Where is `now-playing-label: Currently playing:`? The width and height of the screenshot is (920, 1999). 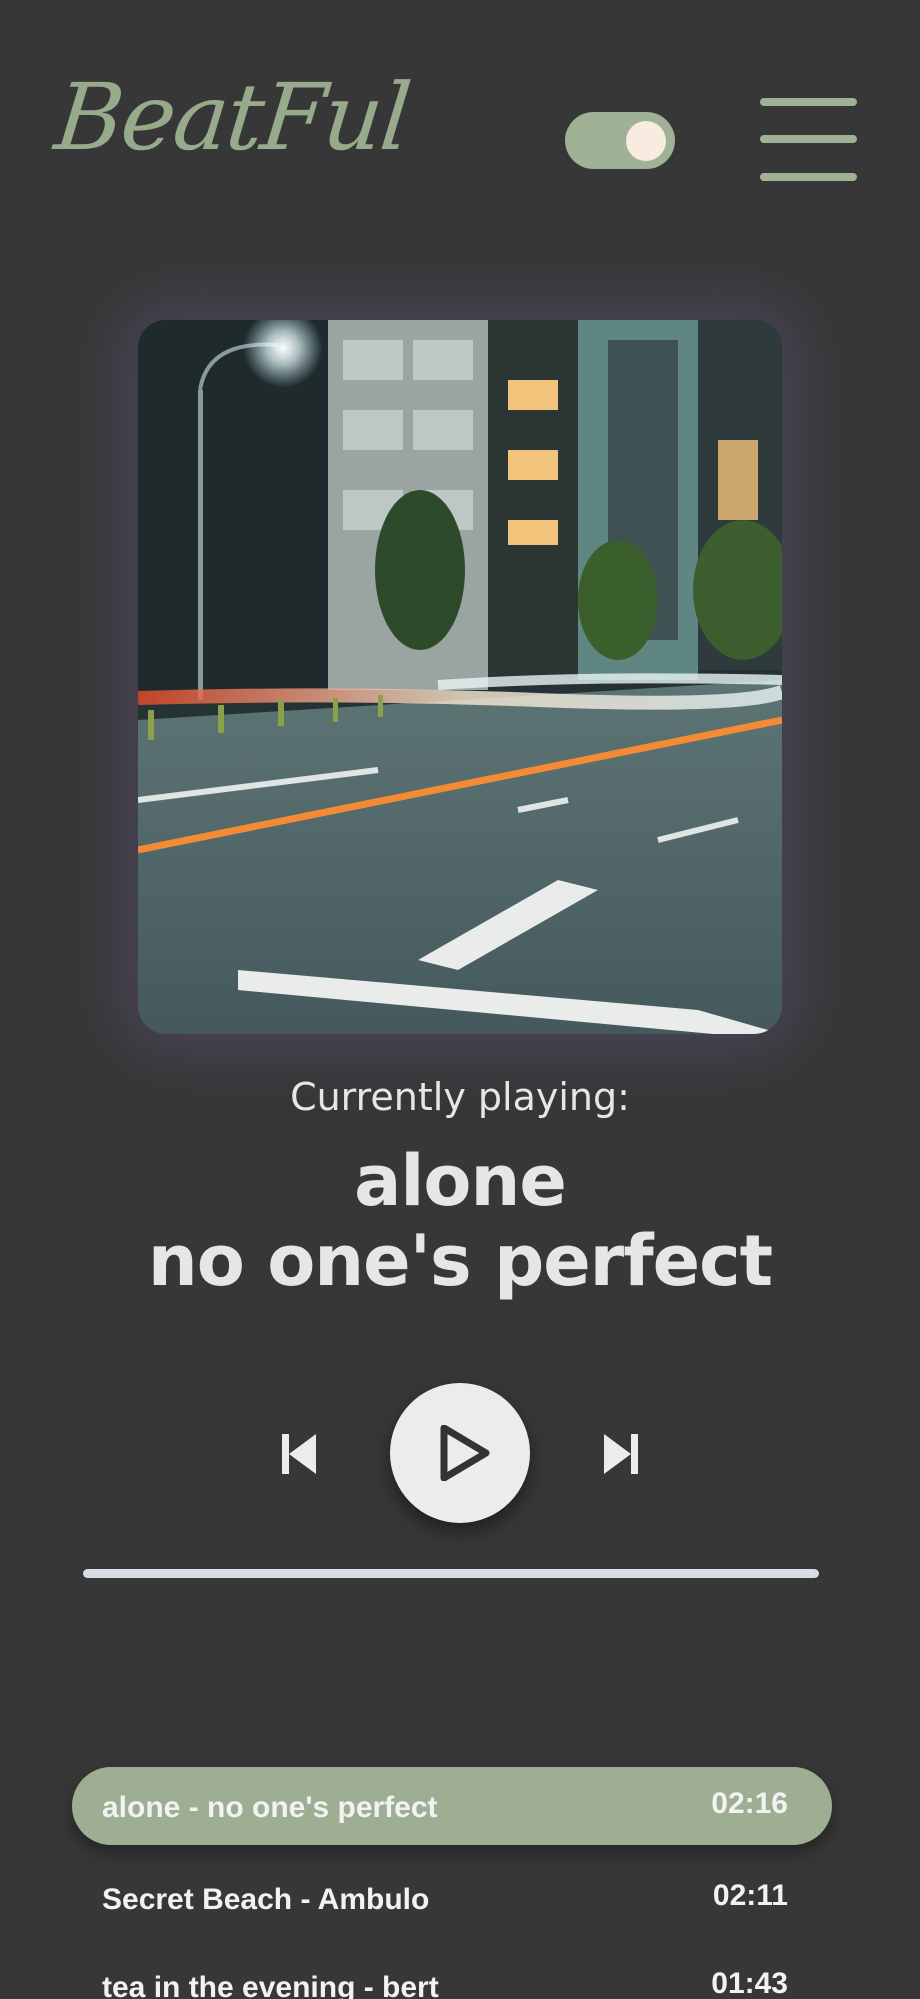 now-playing-label: Currently playing: is located at coordinates (460, 1097).